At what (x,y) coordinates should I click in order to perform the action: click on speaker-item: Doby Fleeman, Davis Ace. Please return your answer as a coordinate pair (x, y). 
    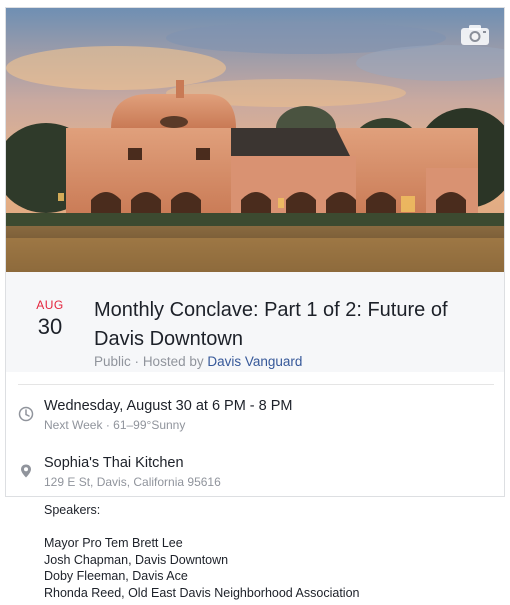
    Looking at the image, I should click on (116, 576).